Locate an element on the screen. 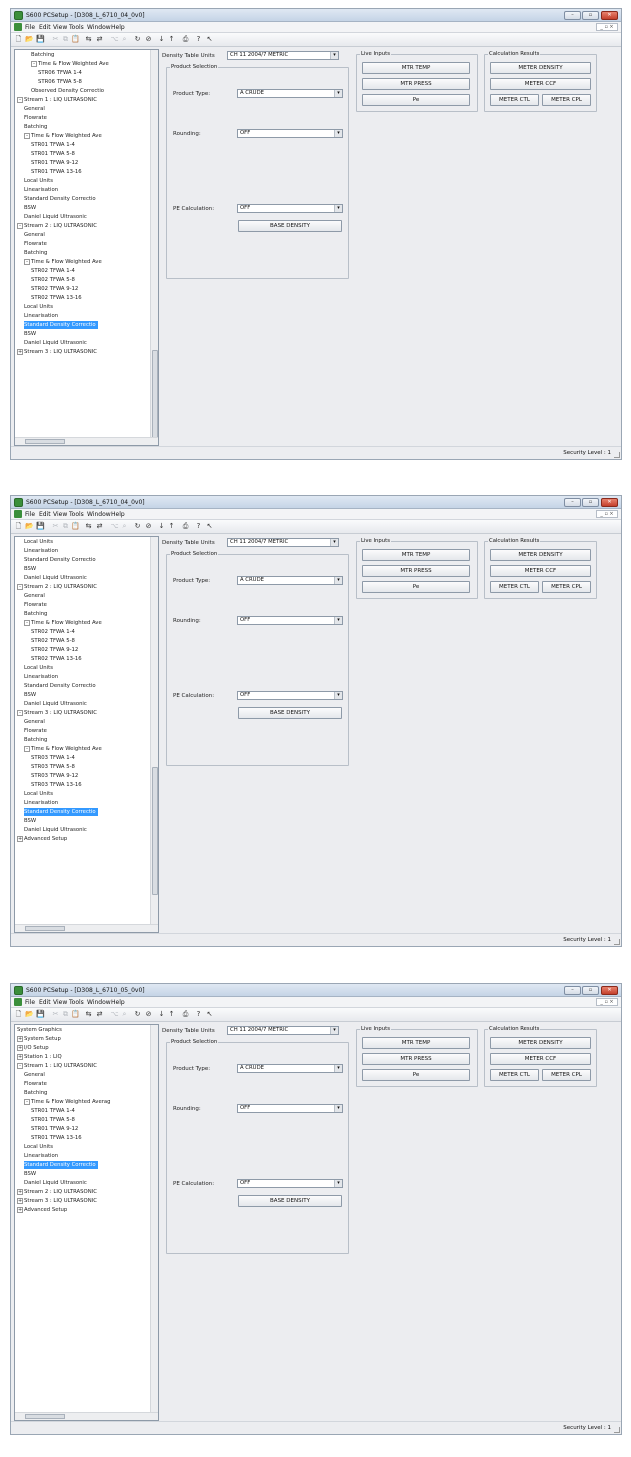 The height and width of the screenshot is (1457, 631). tree-item: STR03 TFWA 9-12 is located at coordinates (55, 776).